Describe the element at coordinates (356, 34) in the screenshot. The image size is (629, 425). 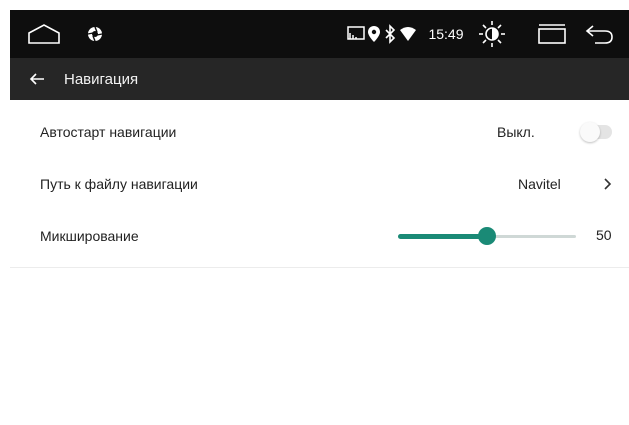
I see `screen-cast-icon` at that location.